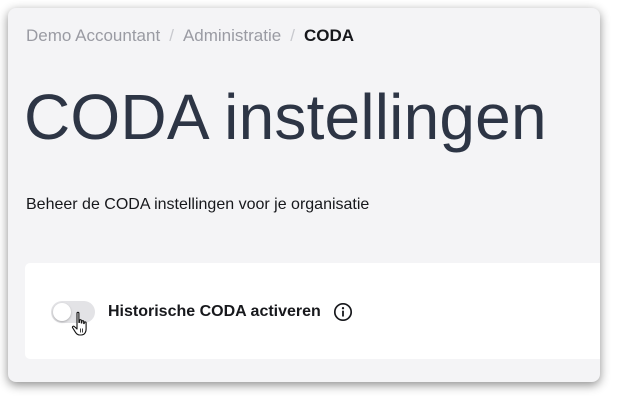 The image size is (623, 405). What do you see at coordinates (232, 36) in the screenshot?
I see `breadcrumb-item-administratie: Administratie` at bounding box center [232, 36].